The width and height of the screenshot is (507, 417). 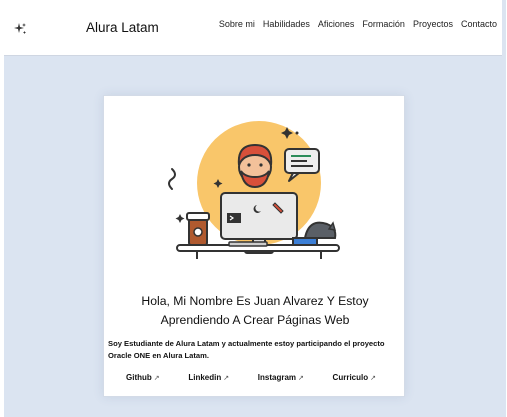 I want to click on title-line-1: Hola, Mi Nombre Es Juan Alvarez Y Estoy, so click(x=255, y=301).